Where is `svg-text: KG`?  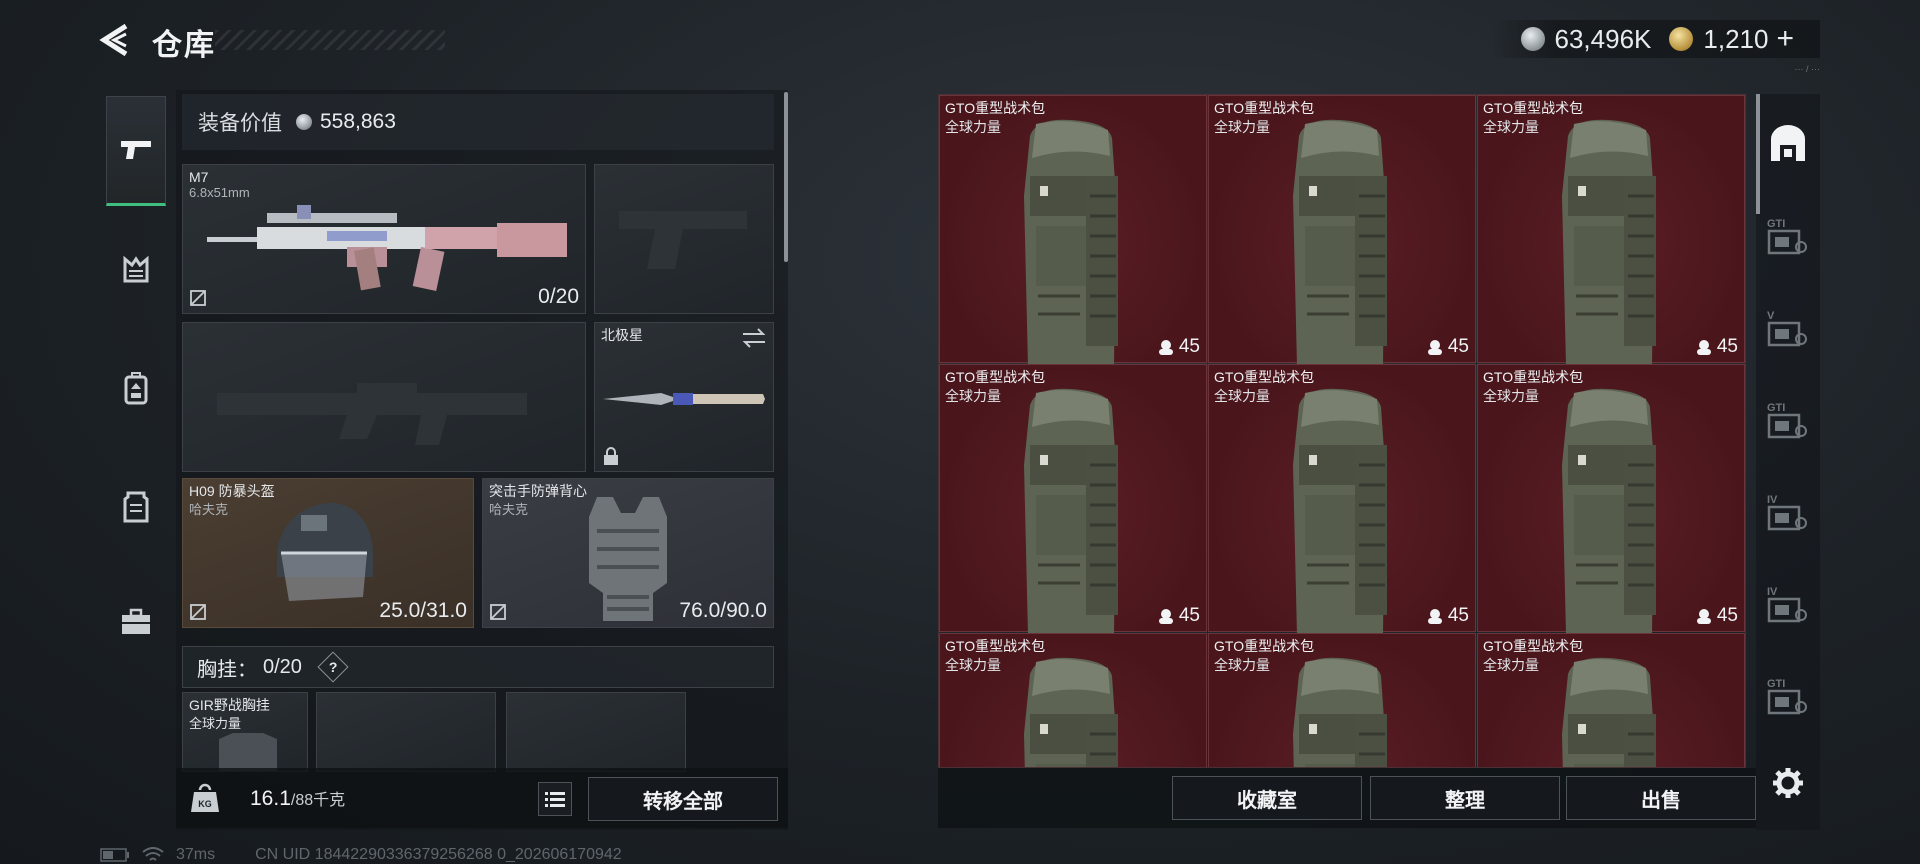
svg-text: KG is located at coordinates (205, 804).